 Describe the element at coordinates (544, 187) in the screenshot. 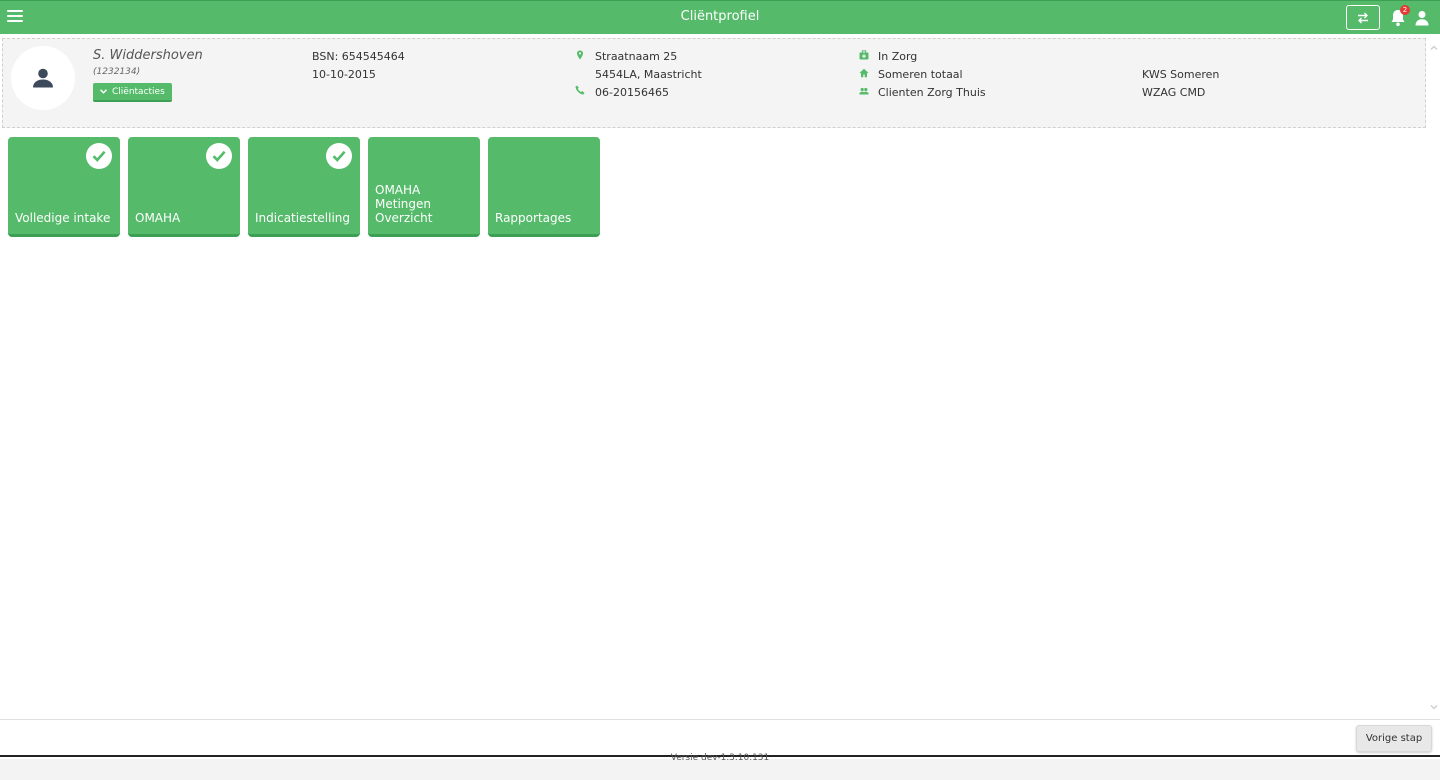

I see `tile-rapportages: Rapportages` at that location.